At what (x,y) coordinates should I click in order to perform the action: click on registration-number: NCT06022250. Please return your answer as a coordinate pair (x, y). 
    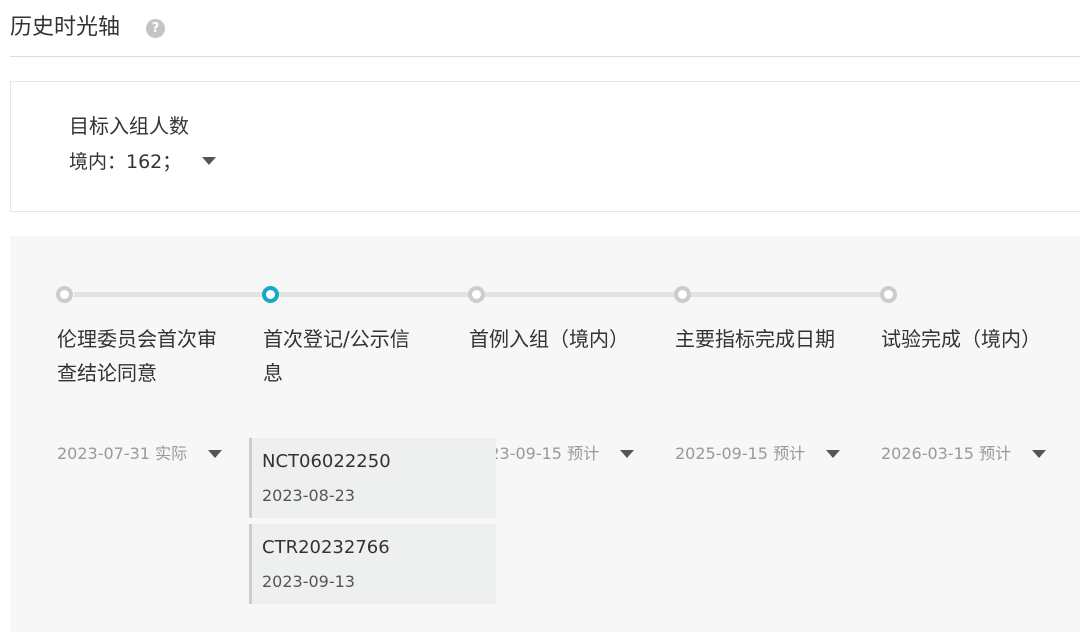
    Looking at the image, I should click on (326, 461).